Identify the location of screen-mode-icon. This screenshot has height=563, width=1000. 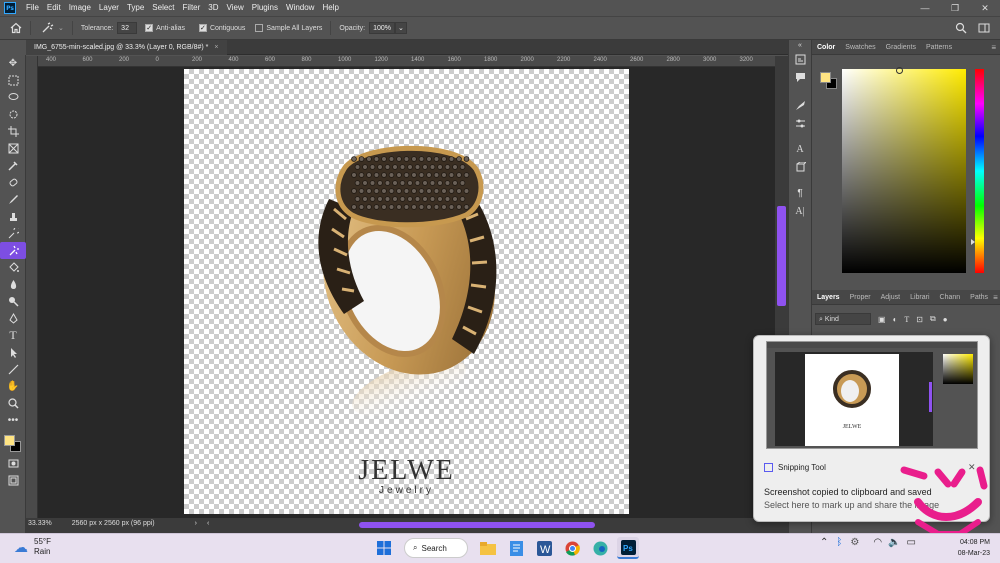
(13, 480).